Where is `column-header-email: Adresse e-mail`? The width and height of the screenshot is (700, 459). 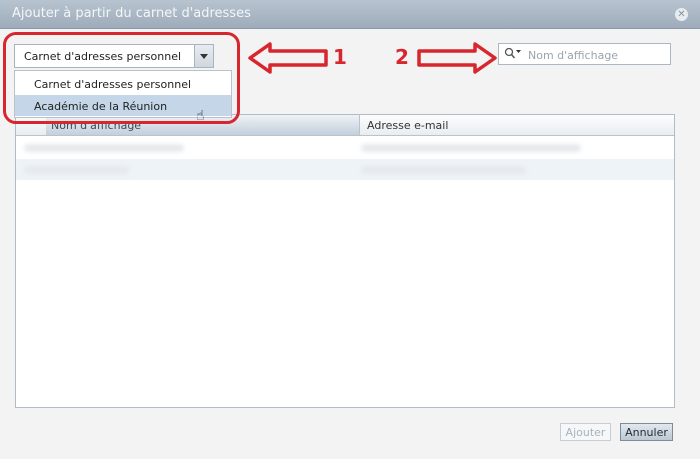 column-header-email: Adresse e-mail is located at coordinates (517, 125).